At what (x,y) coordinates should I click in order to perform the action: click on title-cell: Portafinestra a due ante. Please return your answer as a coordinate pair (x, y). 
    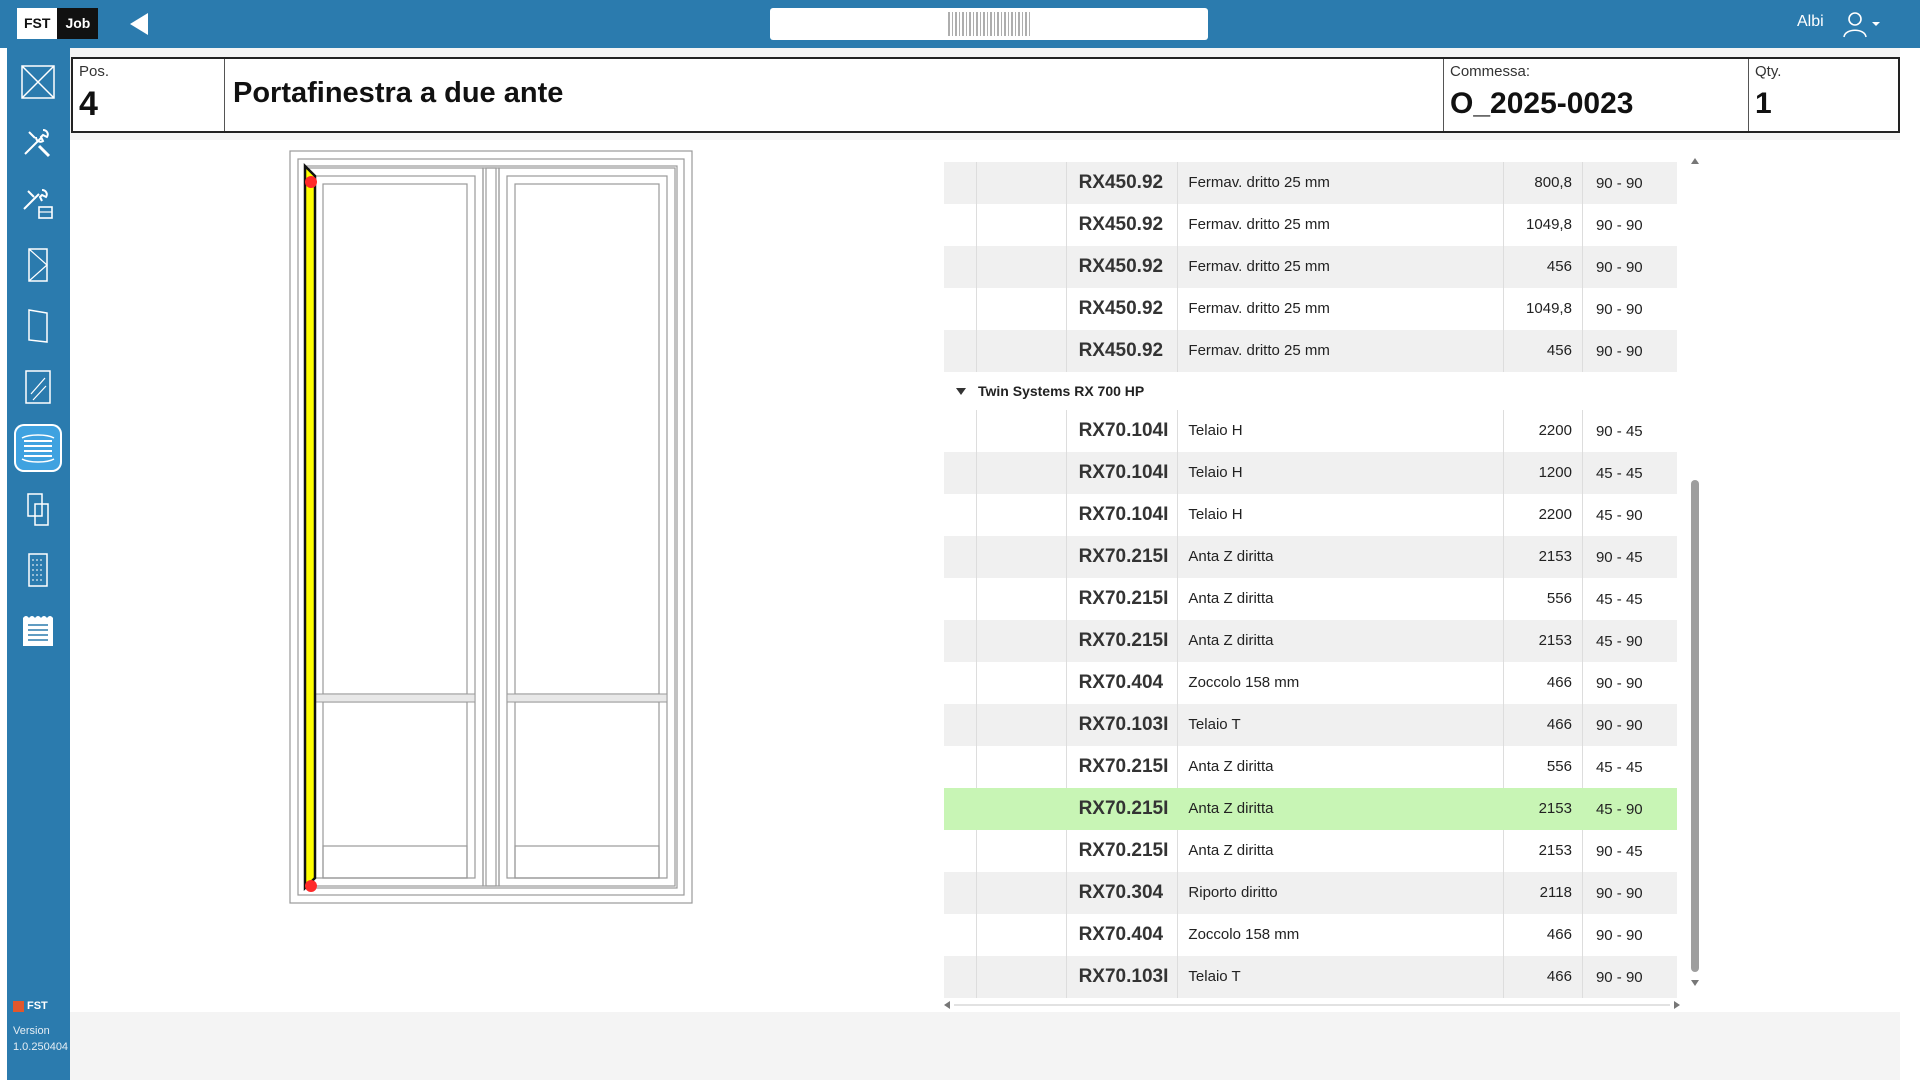
    Looking at the image, I should click on (834, 95).